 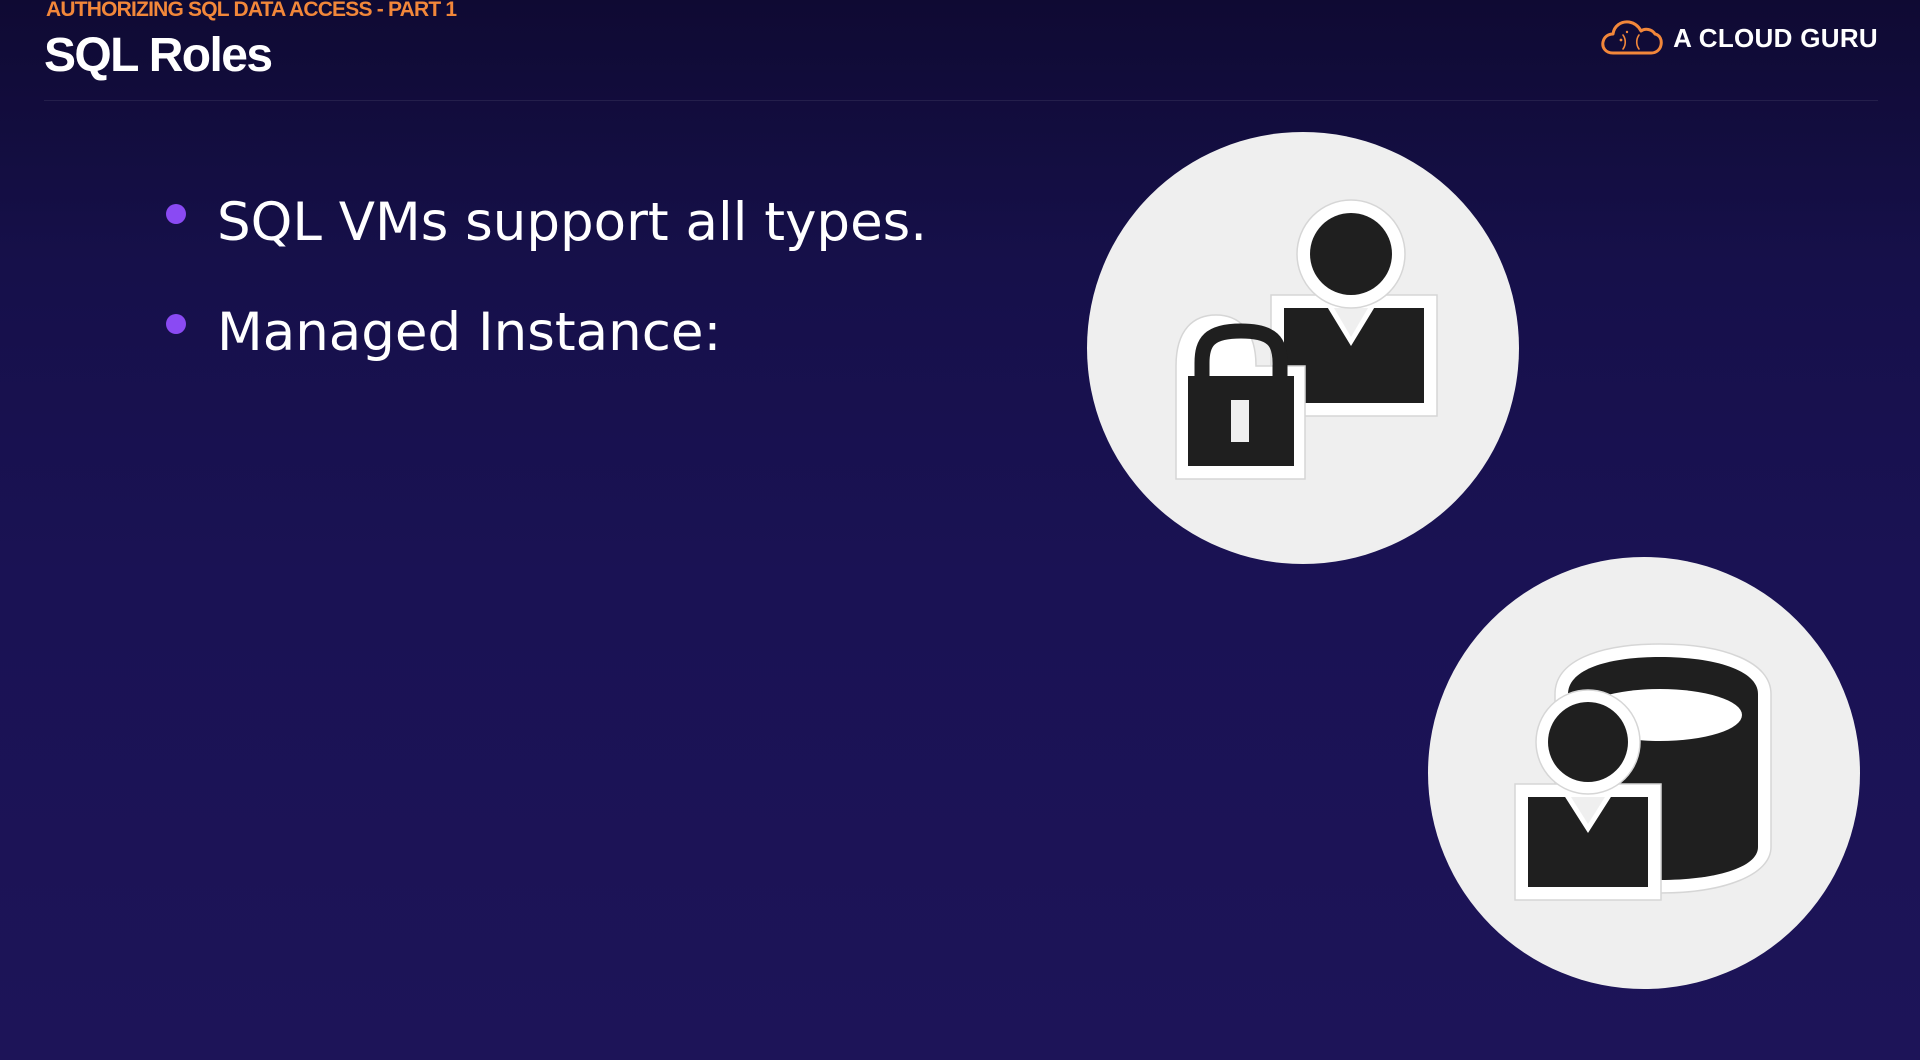 What do you see at coordinates (1632, 37) in the screenshot?
I see `cloud-logo-icon` at bounding box center [1632, 37].